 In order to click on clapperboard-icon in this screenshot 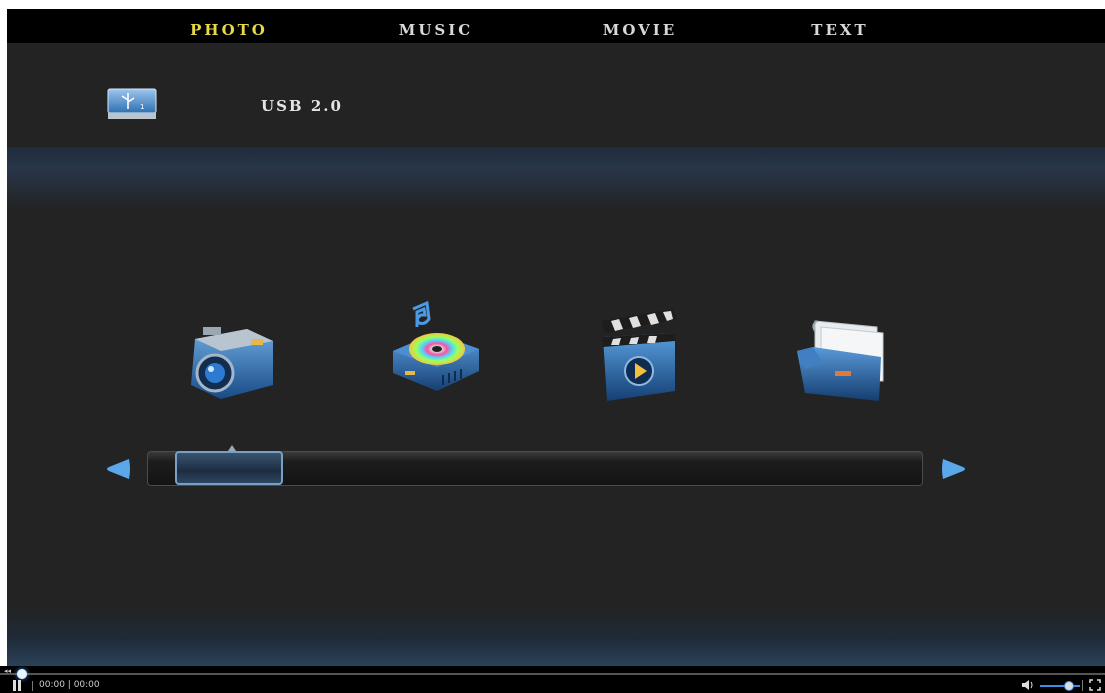, I will do `click(640, 355)`.